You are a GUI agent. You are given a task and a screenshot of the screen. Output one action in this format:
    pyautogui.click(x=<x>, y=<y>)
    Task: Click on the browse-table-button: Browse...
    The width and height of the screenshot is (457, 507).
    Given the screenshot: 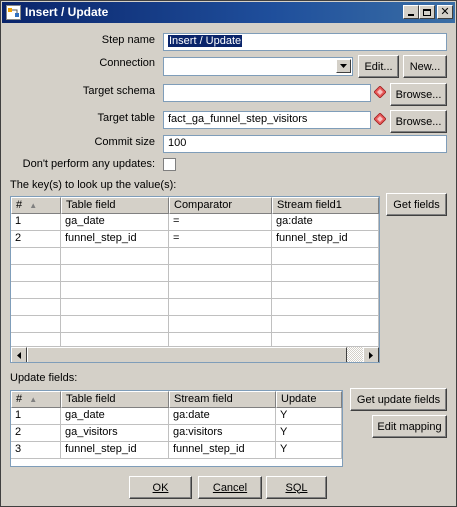 What is the action you would take?
    pyautogui.click(x=418, y=121)
    